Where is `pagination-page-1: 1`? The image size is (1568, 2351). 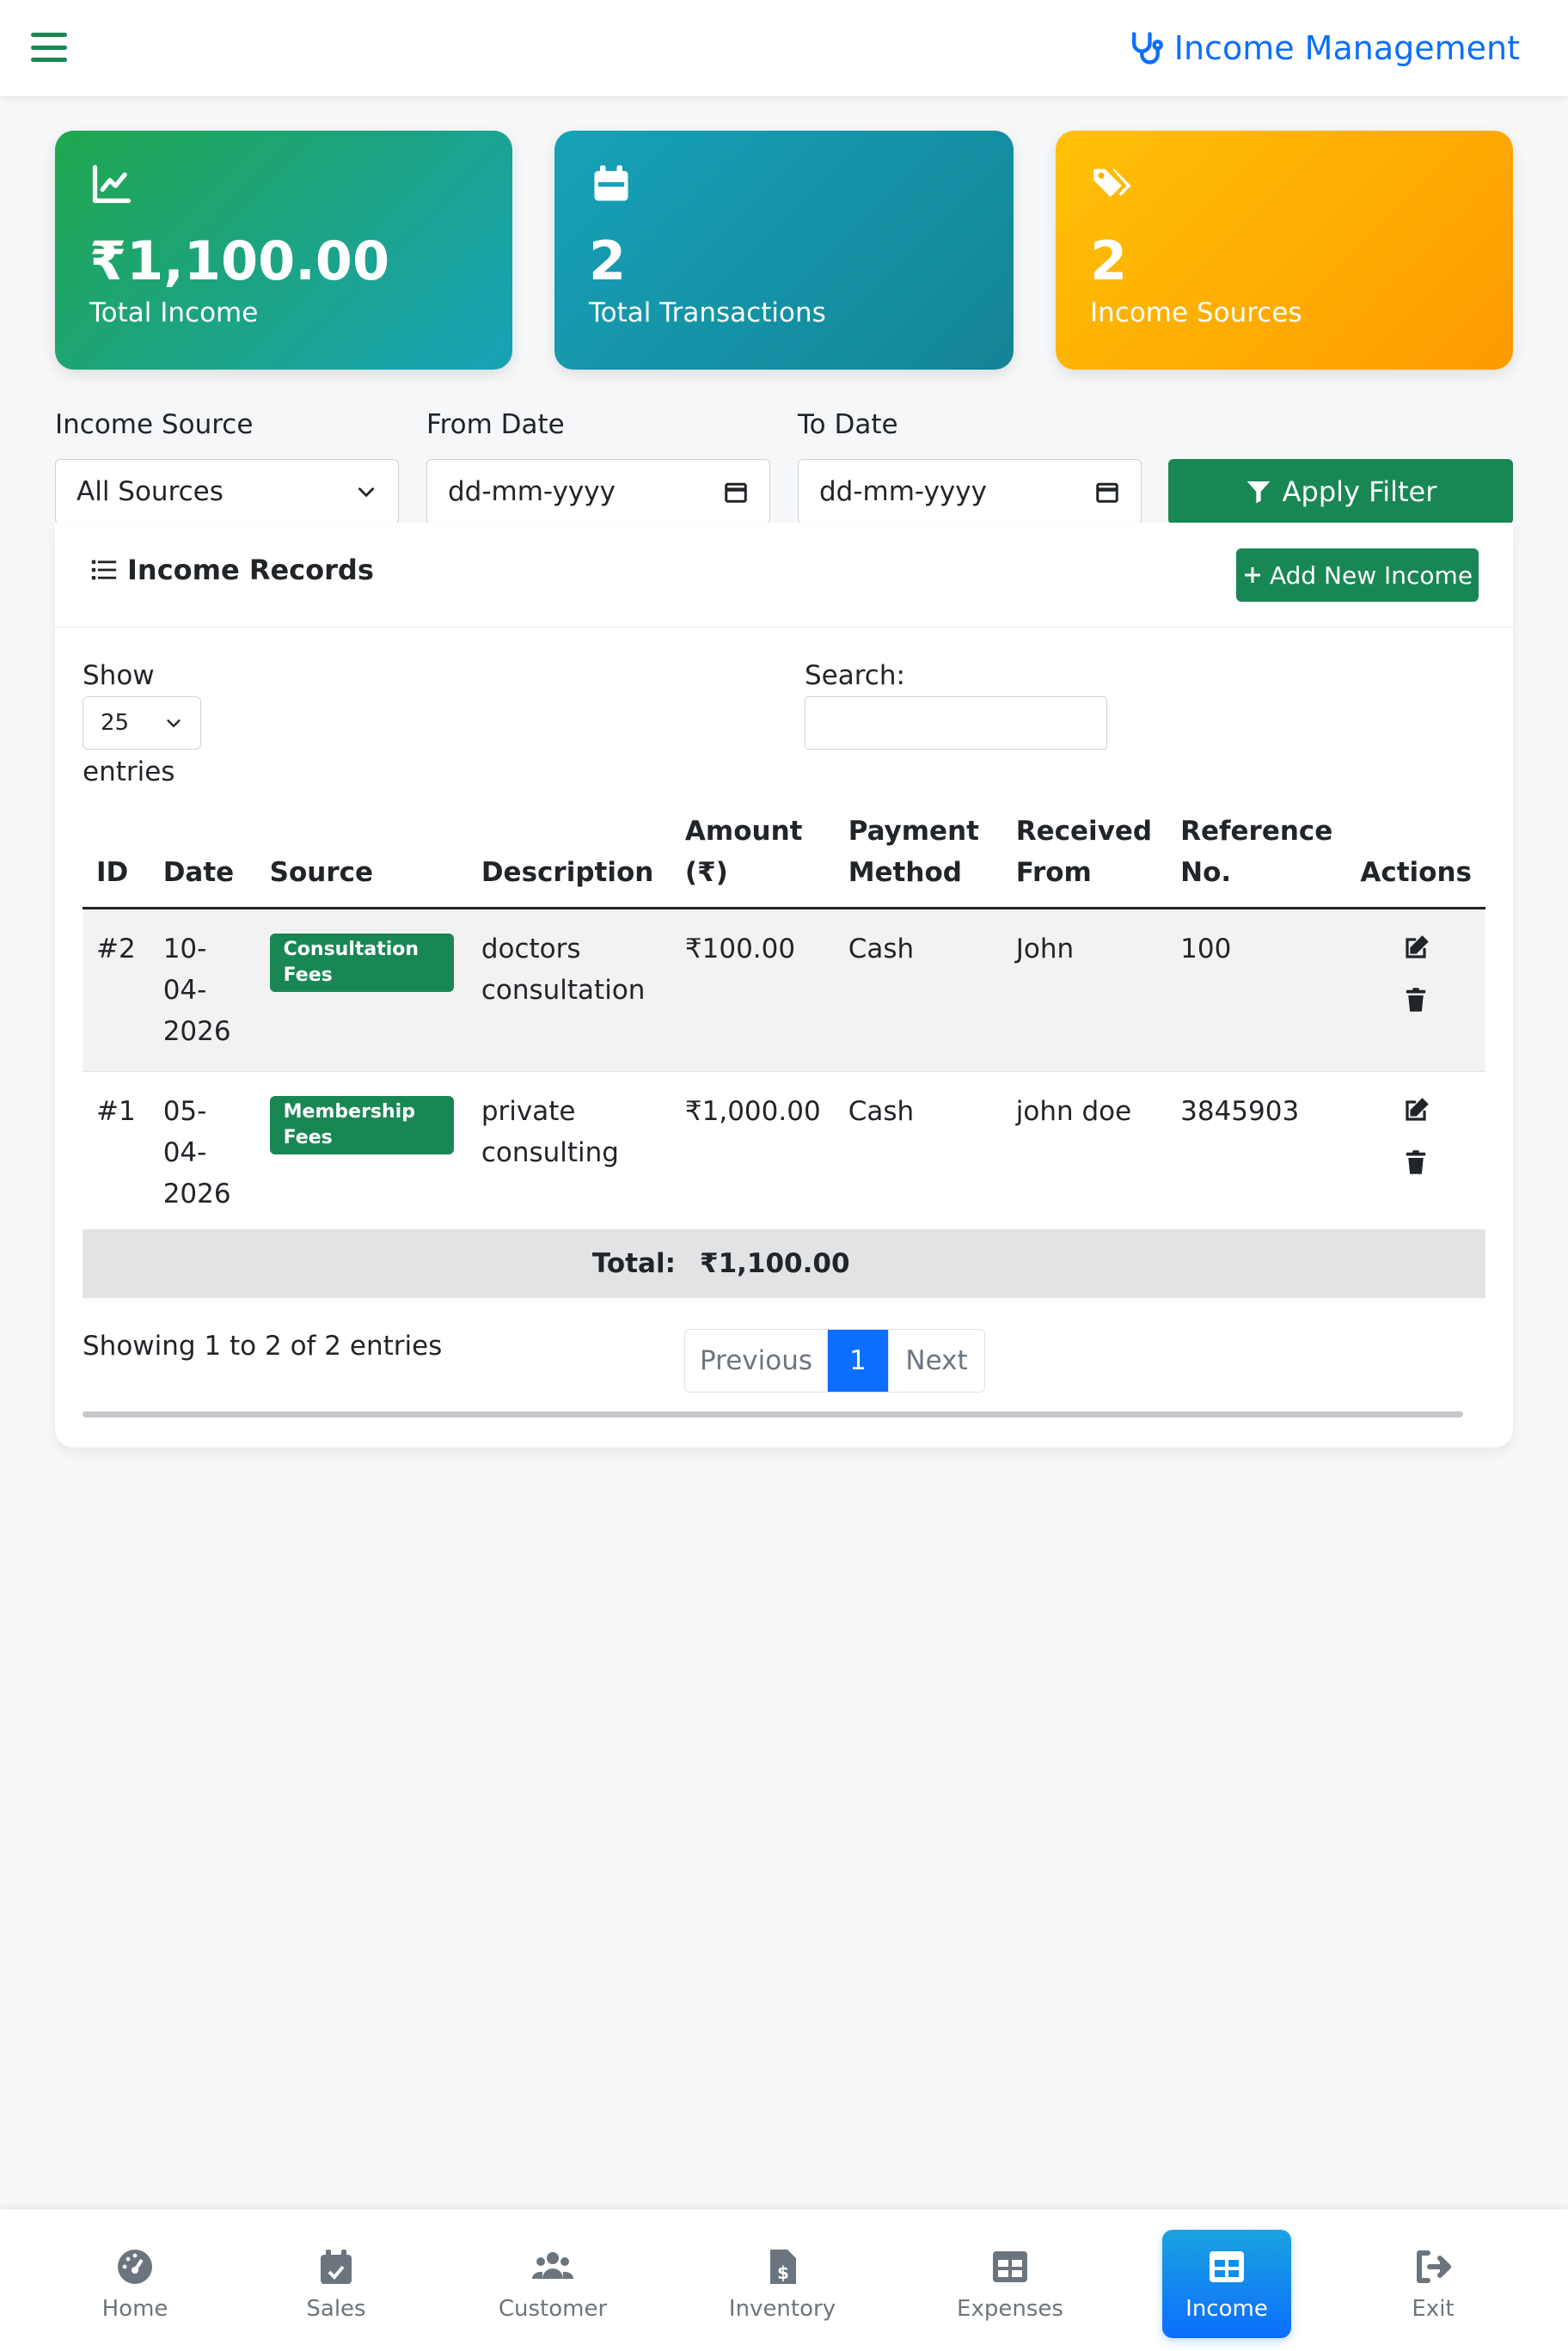
pagination-page-1: 1 is located at coordinates (858, 1361).